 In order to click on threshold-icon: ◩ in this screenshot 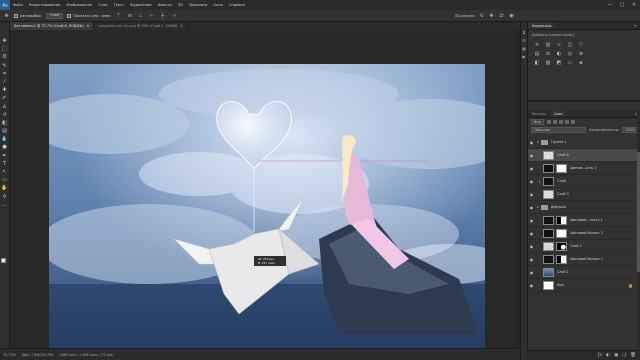, I will do `click(559, 63)`.